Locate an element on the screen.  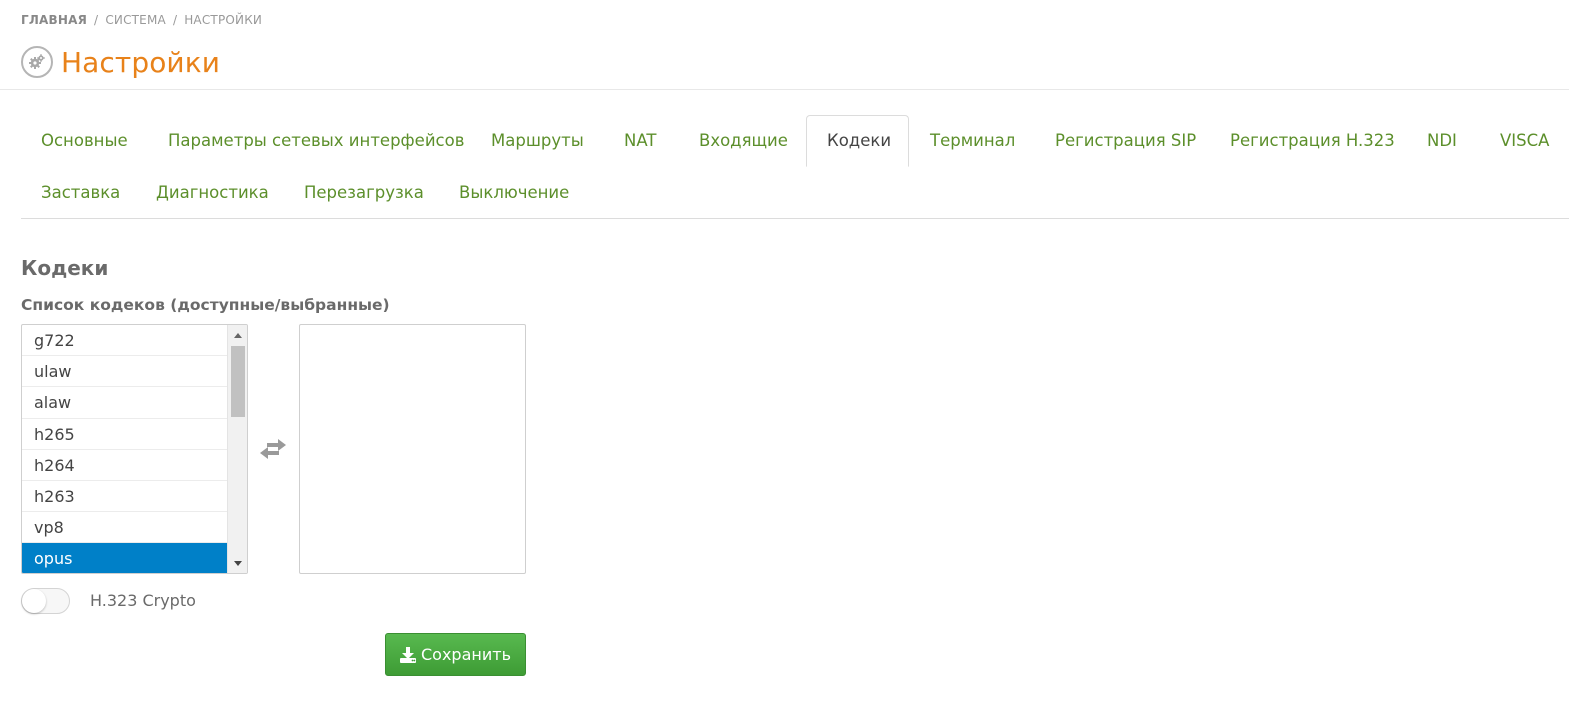
tab-terminal: Терминал is located at coordinates (972, 141).